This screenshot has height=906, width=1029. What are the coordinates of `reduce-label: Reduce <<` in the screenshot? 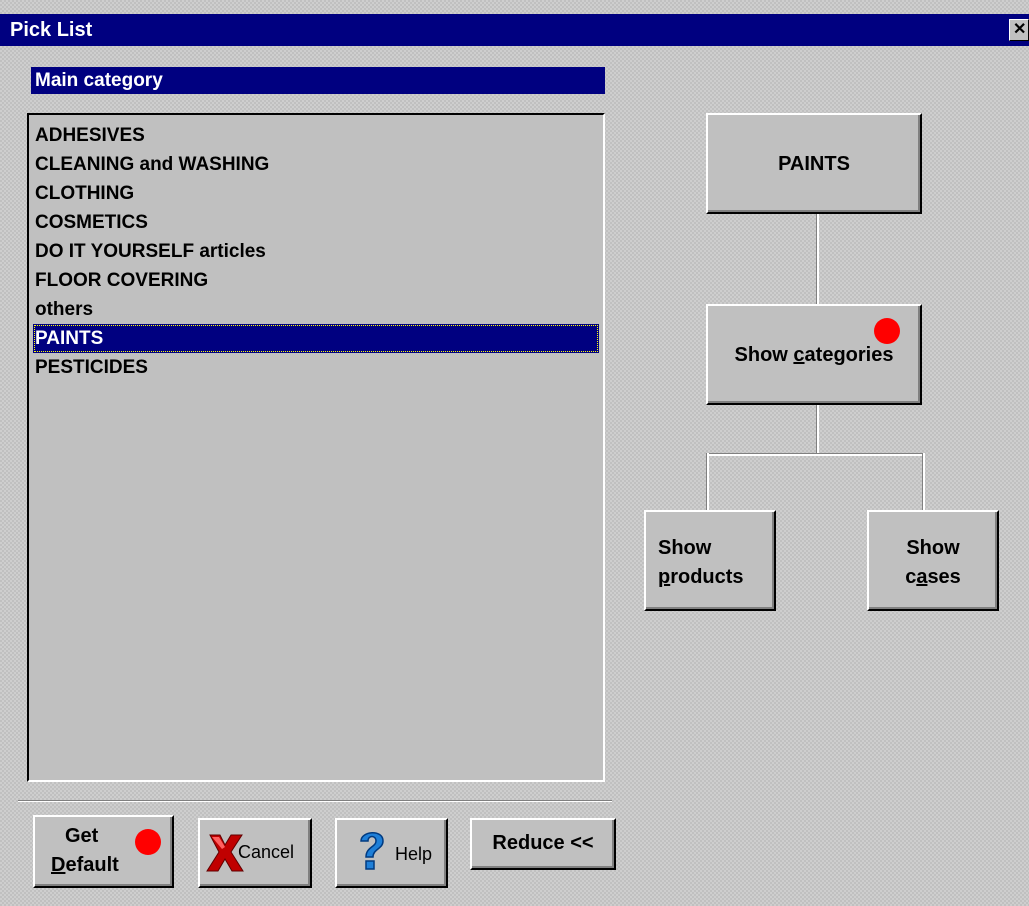 It's located at (543, 843).